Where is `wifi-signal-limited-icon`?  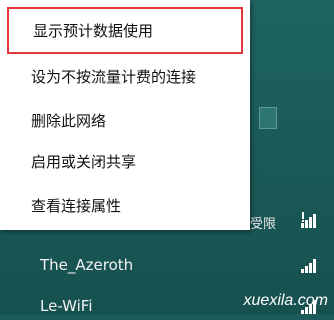 wifi-signal-limited-icon is located at coordinates (308, 220).